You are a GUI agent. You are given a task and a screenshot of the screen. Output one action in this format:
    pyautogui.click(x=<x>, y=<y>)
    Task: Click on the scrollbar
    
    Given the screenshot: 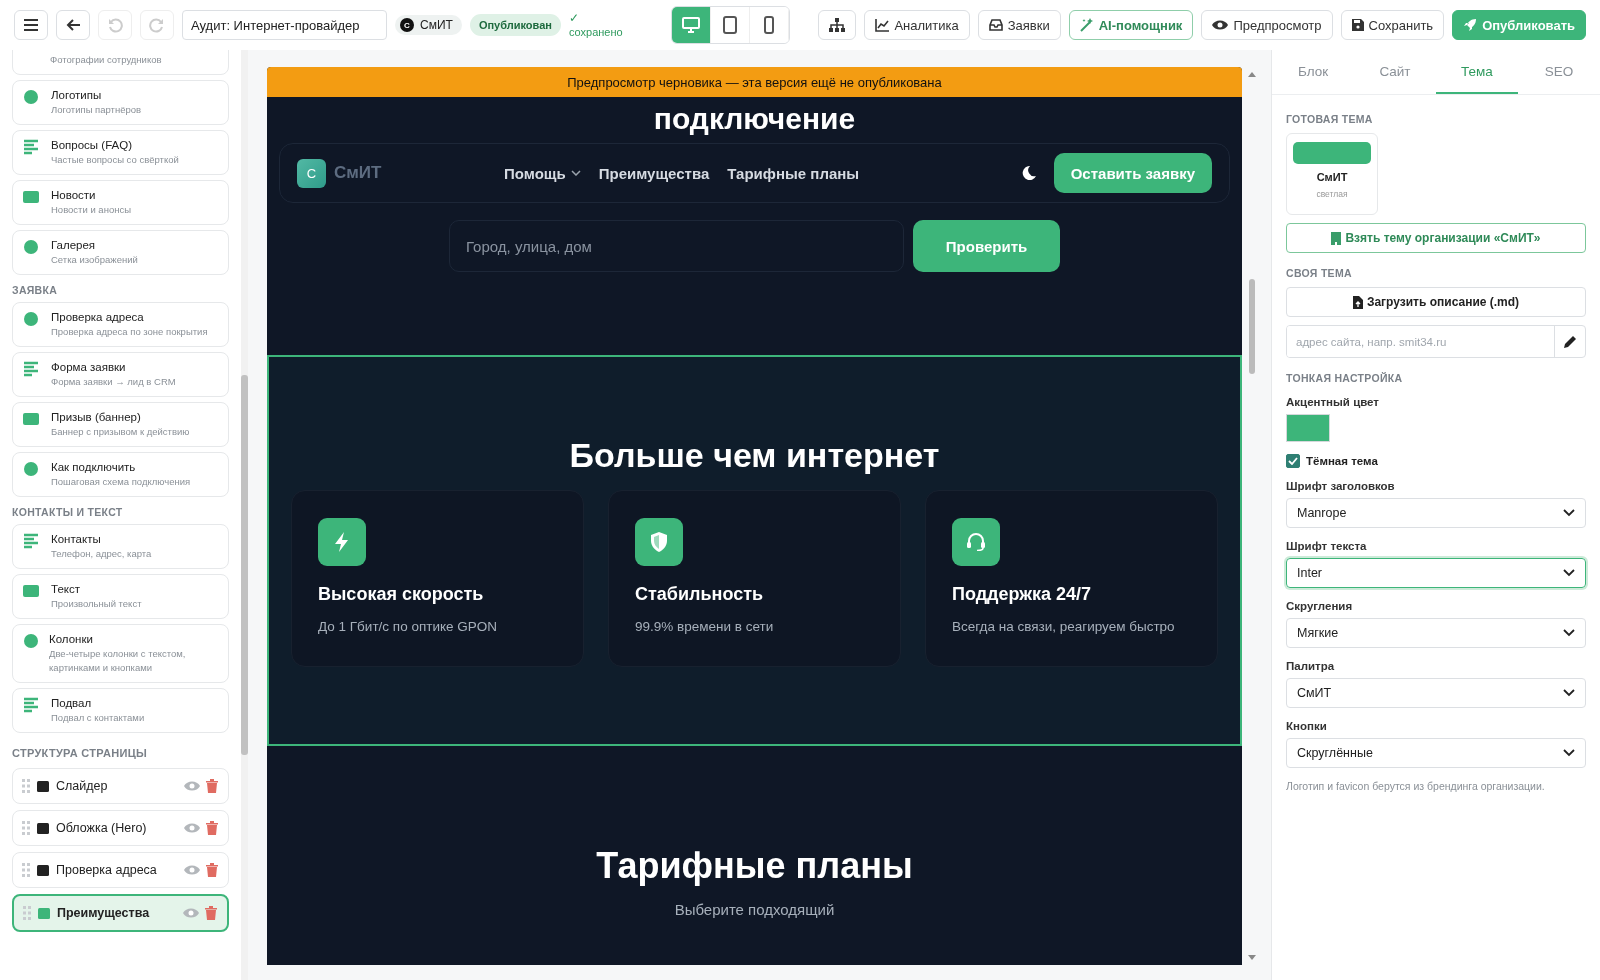 What is the action you would take?
    pyautogui.click(x=244, y=515)
    